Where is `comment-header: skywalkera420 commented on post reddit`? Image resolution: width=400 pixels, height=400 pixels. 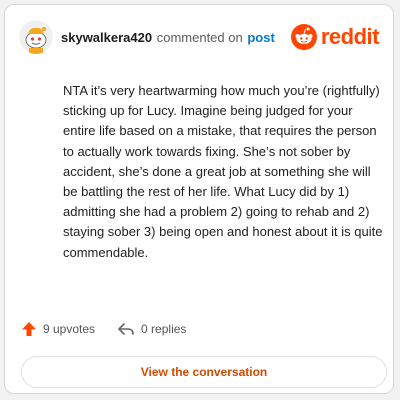
comment-header: skywalkera420 commented on post reddit is located at coordinates (199, 37).